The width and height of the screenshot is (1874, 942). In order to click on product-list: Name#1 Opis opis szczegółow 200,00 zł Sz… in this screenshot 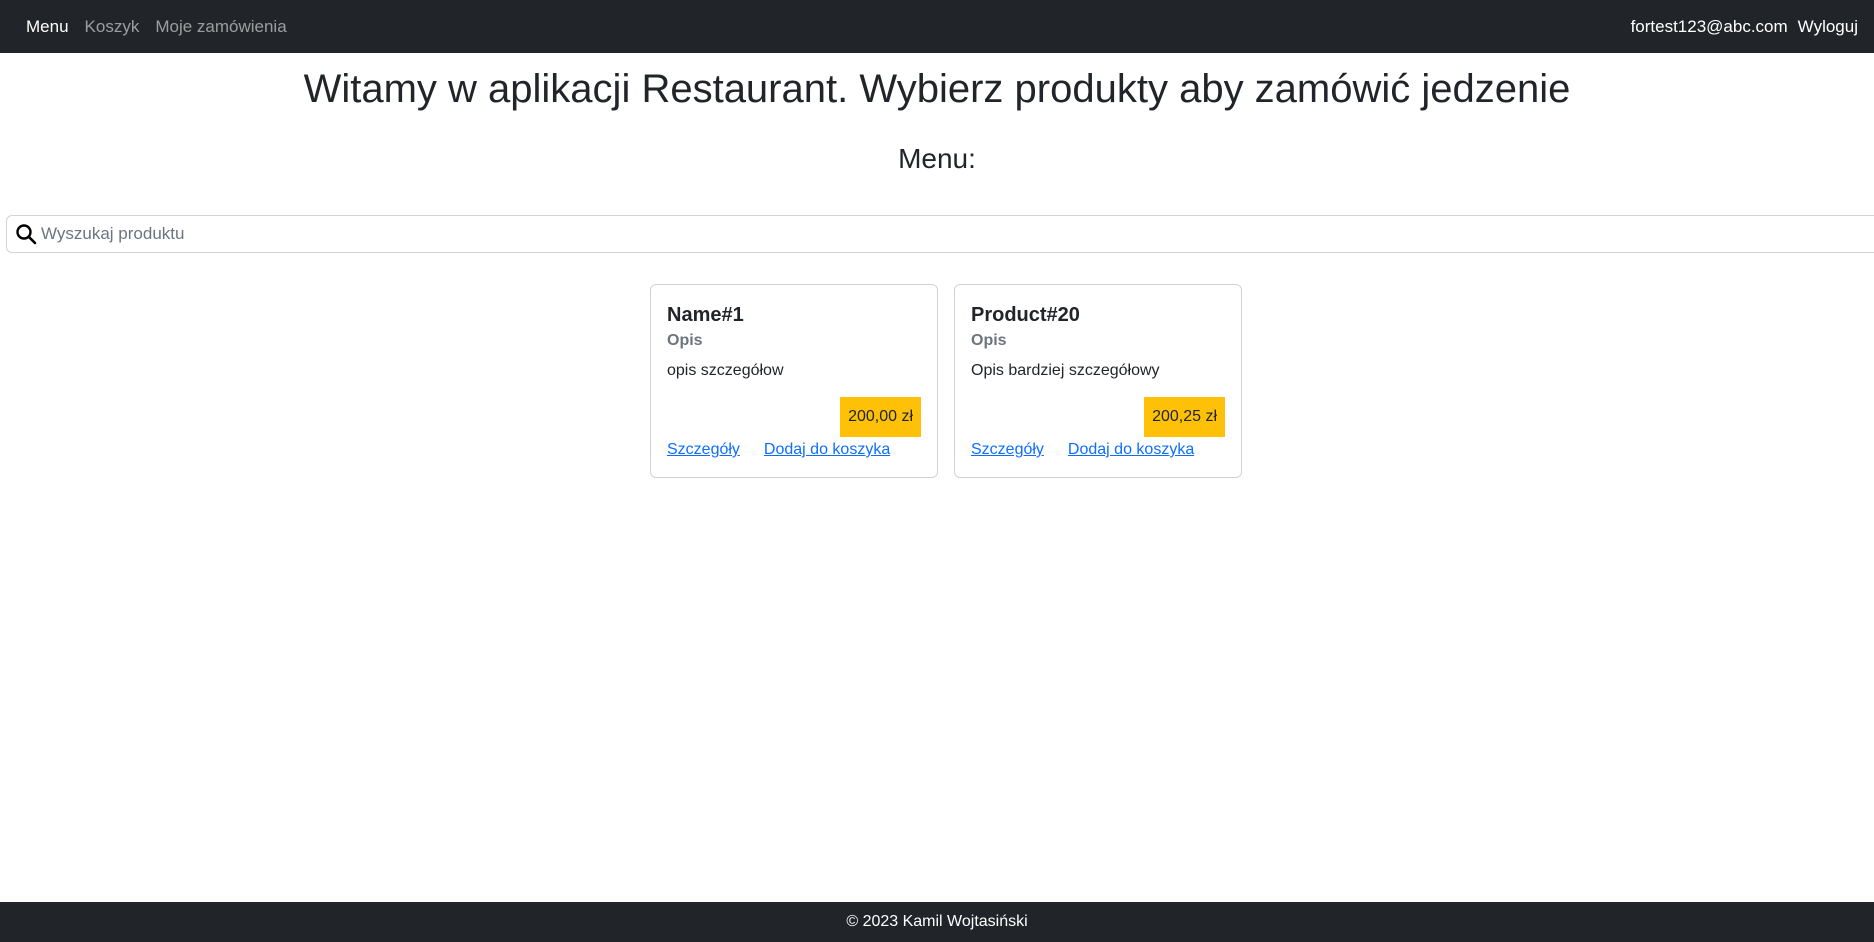, I will do `click(954, 381)`.